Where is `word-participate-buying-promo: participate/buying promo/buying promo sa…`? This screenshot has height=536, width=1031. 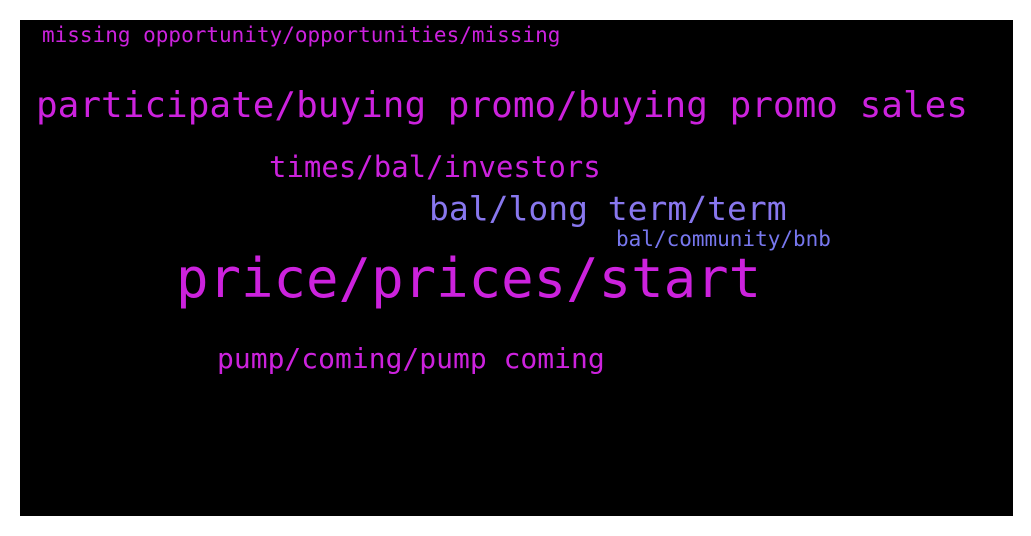
word-participate-buying-promo: participate/buying promo/buying promo sa… is located at coordinates (502, 105).